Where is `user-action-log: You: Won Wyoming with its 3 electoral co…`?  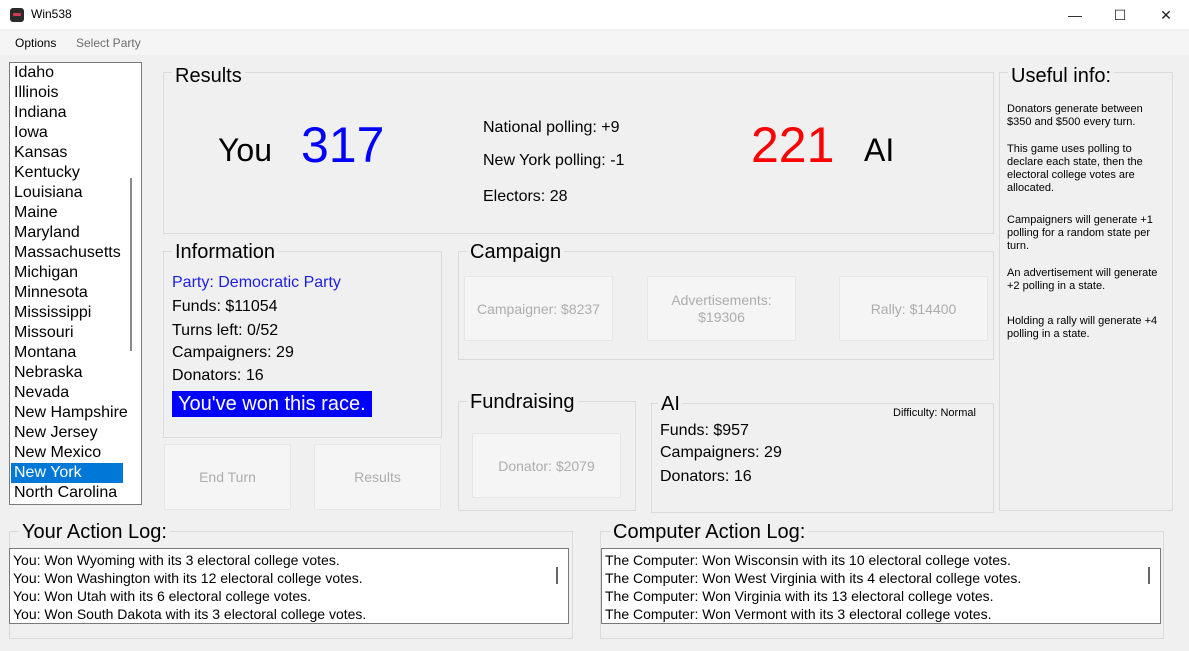
user-action-log: You: Won Wyoming with its 3 electoral co… is located at coordinates (289, 586).